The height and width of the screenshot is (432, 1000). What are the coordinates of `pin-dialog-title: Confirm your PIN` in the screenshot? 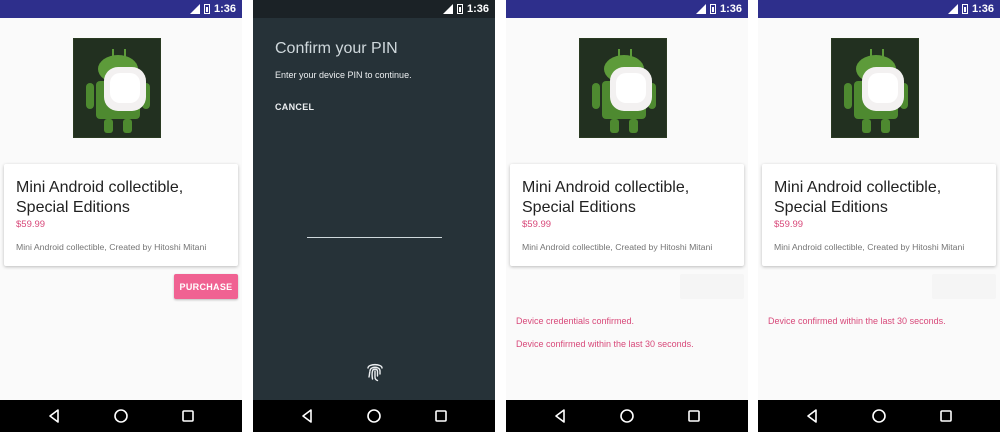 It's located at (336, 48).